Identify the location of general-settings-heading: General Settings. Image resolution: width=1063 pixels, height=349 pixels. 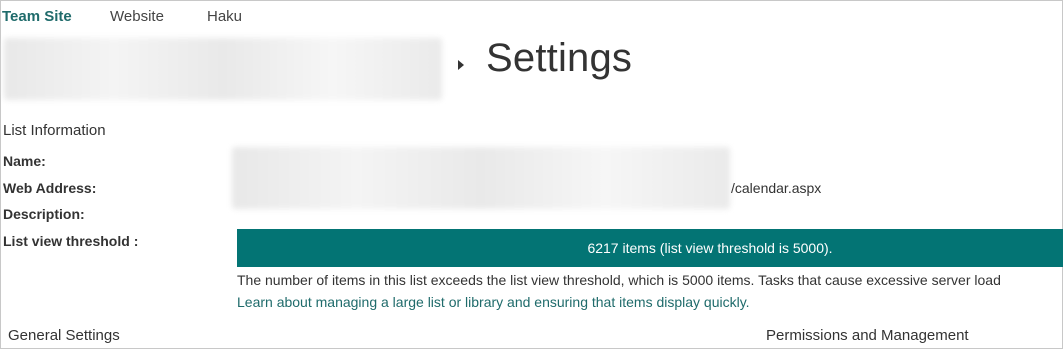
(64, 335).